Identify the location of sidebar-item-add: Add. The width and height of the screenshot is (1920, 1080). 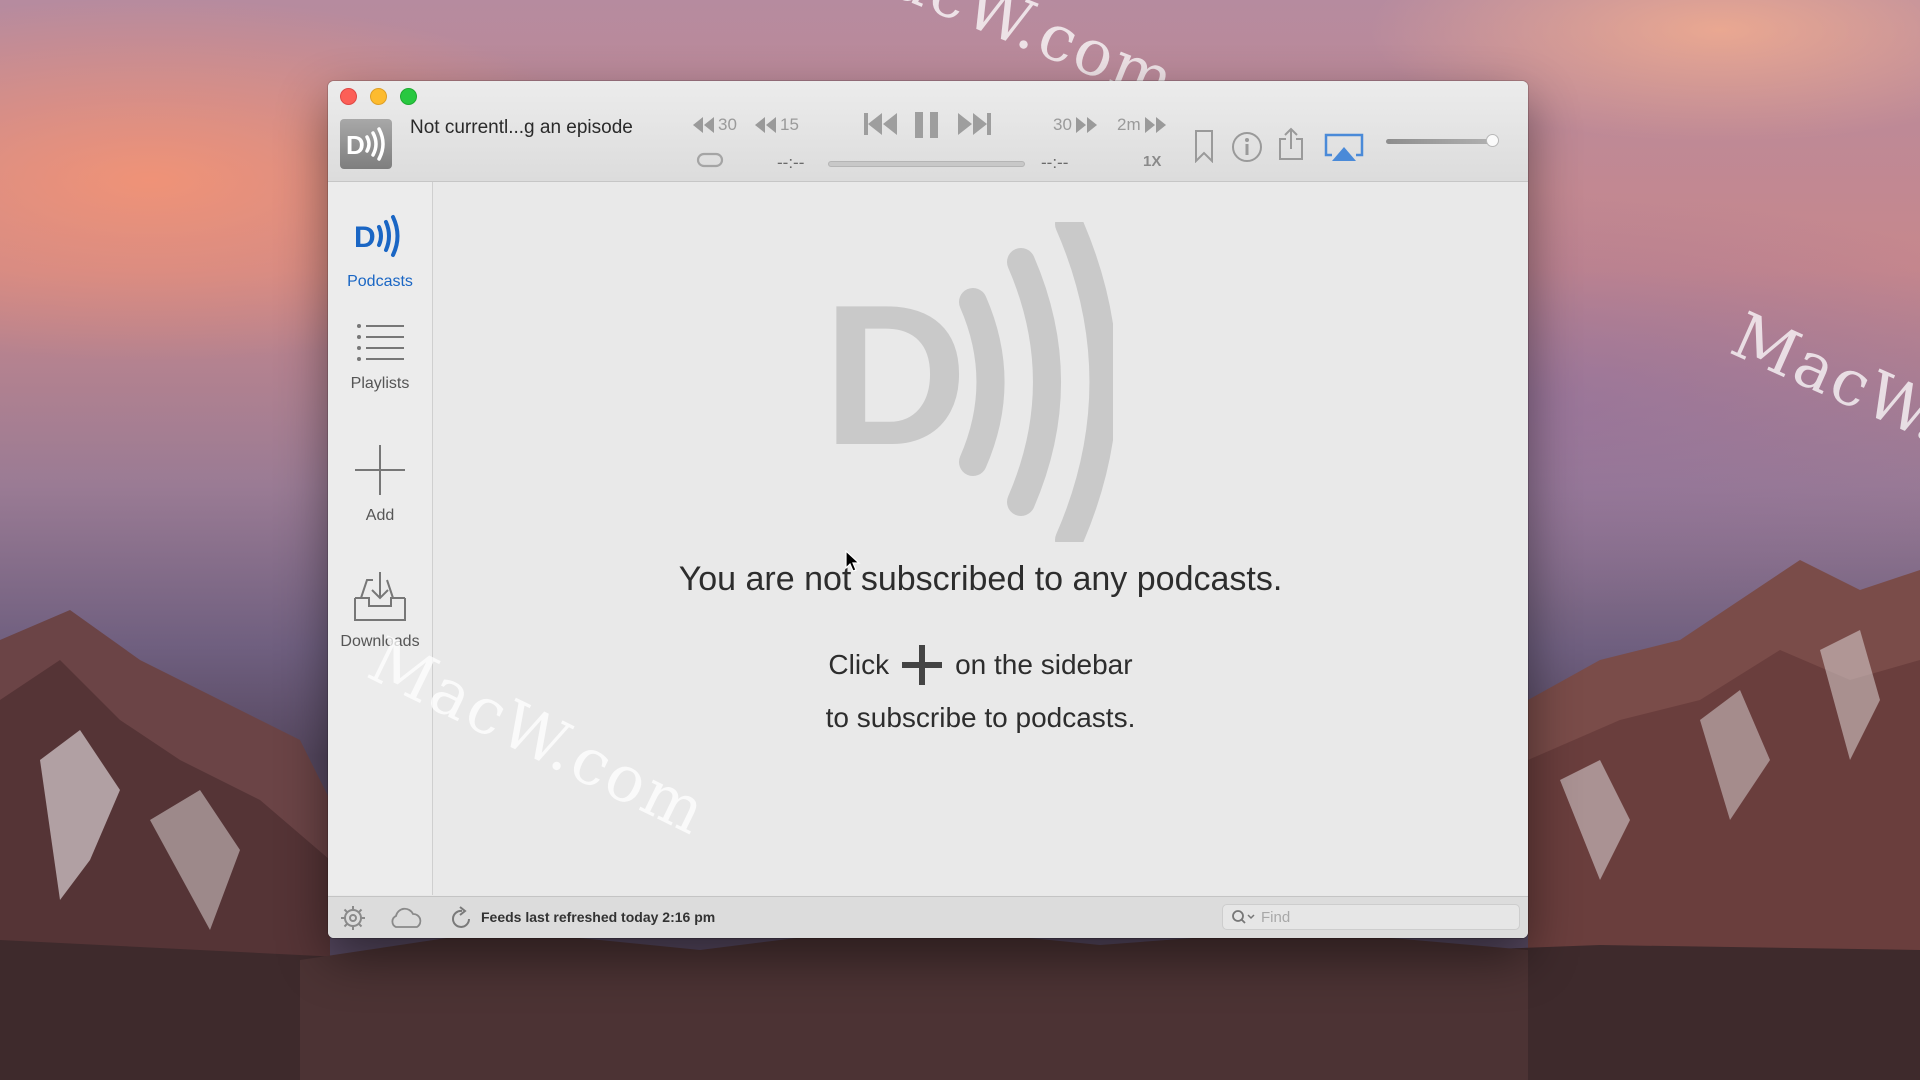
(380, 484).